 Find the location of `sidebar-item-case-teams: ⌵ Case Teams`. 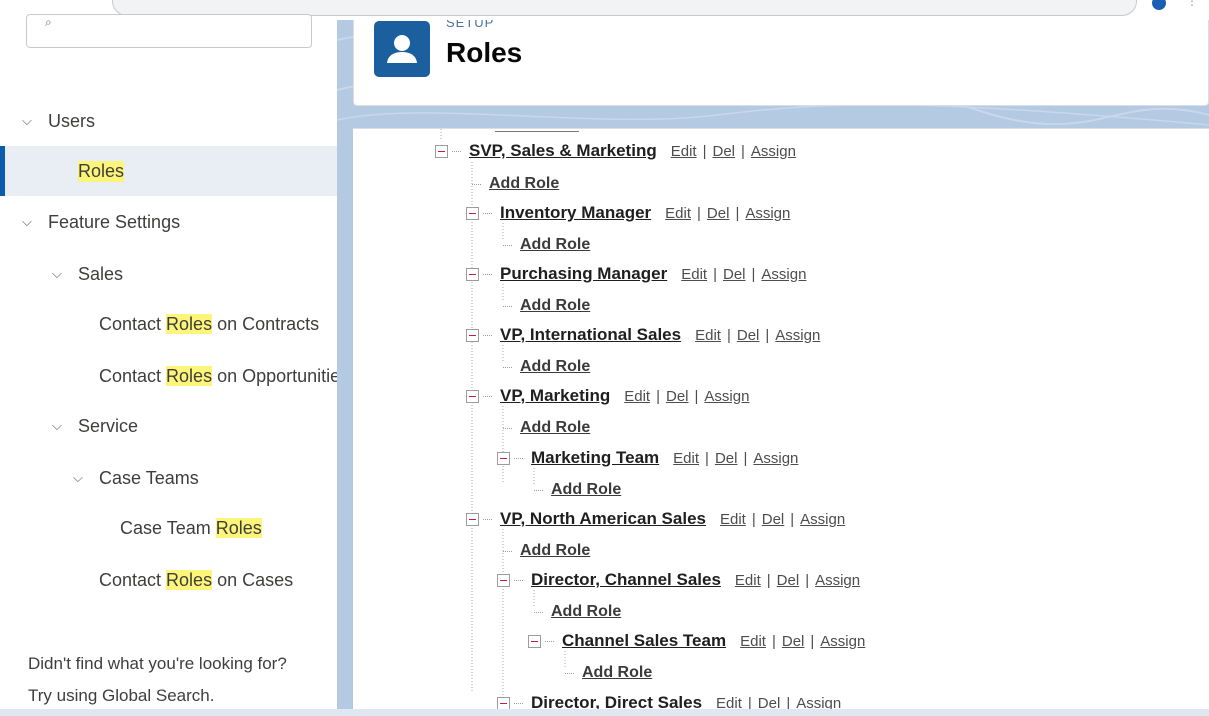

sidebar-item-case-teams: ⌵ Case Teams is located at coordinates (168, 478).